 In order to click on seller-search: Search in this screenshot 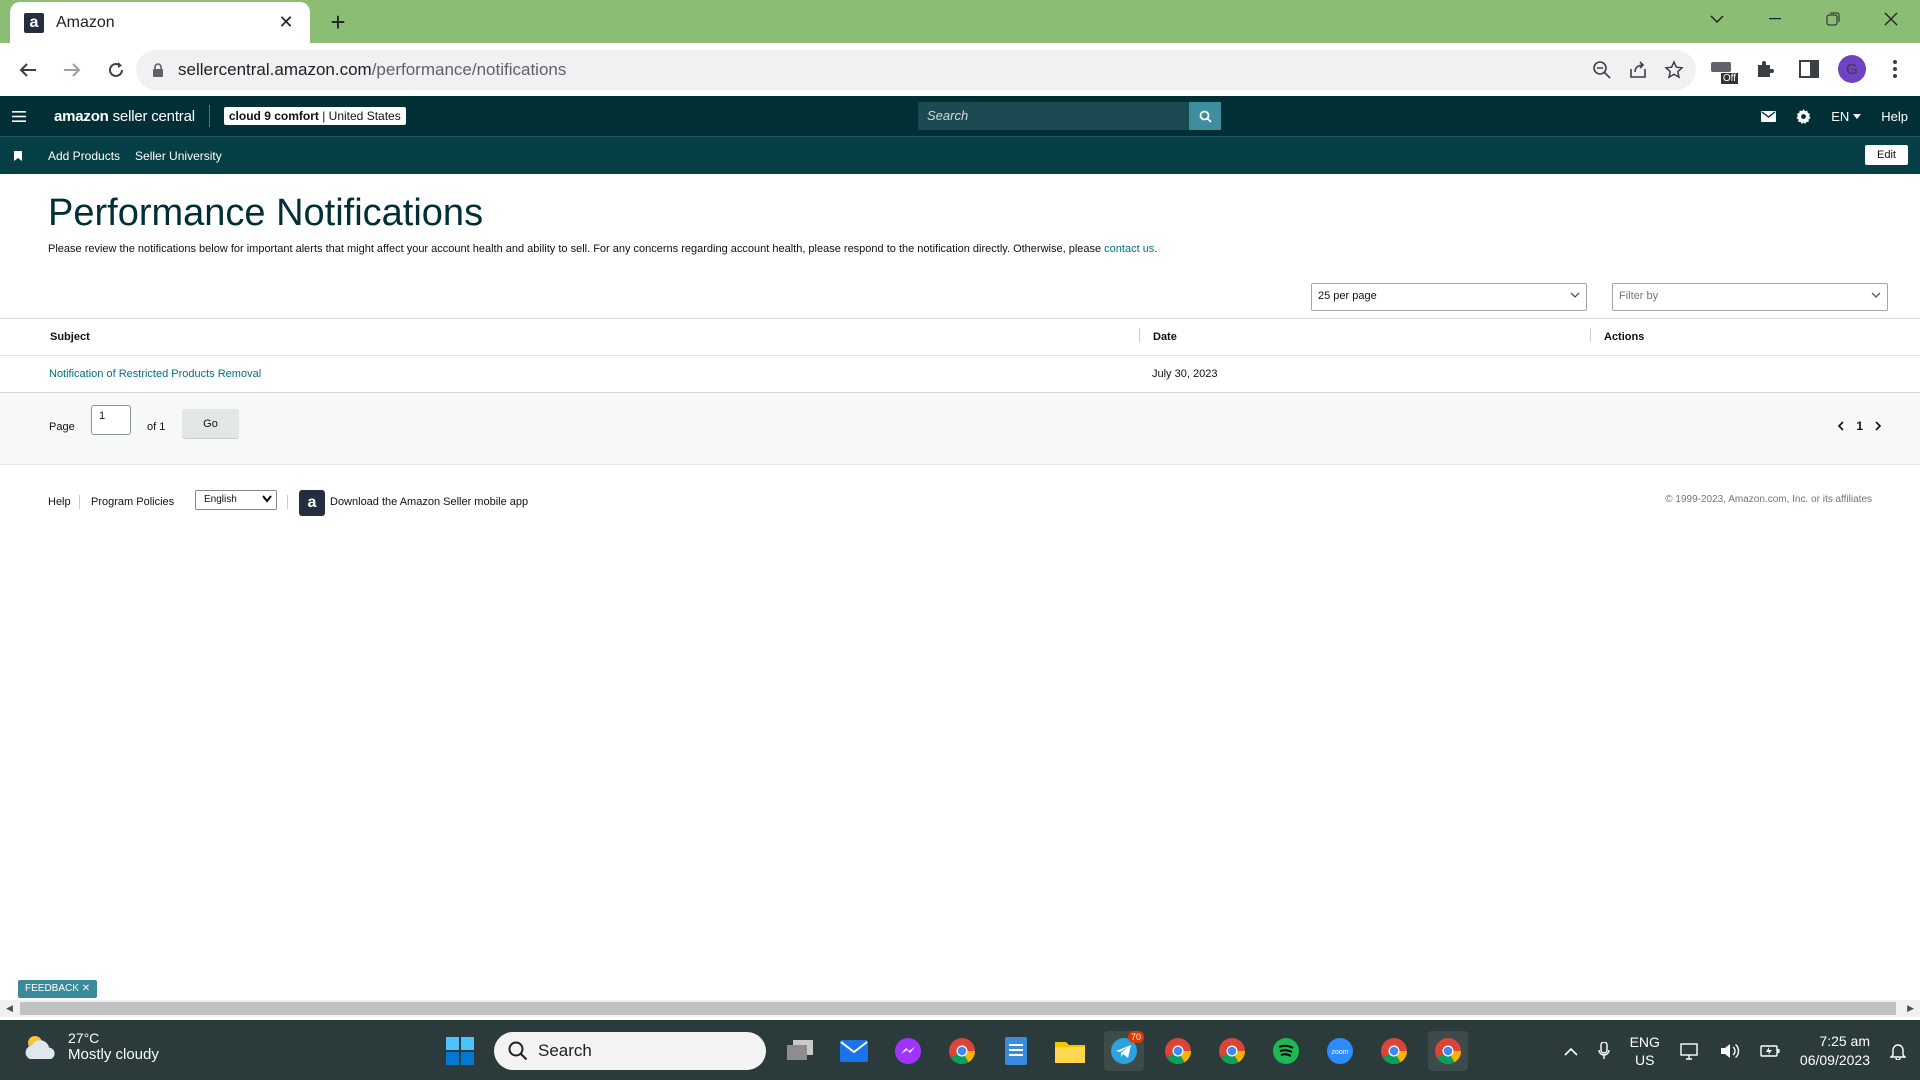, I will do `click(1069, 116)`.